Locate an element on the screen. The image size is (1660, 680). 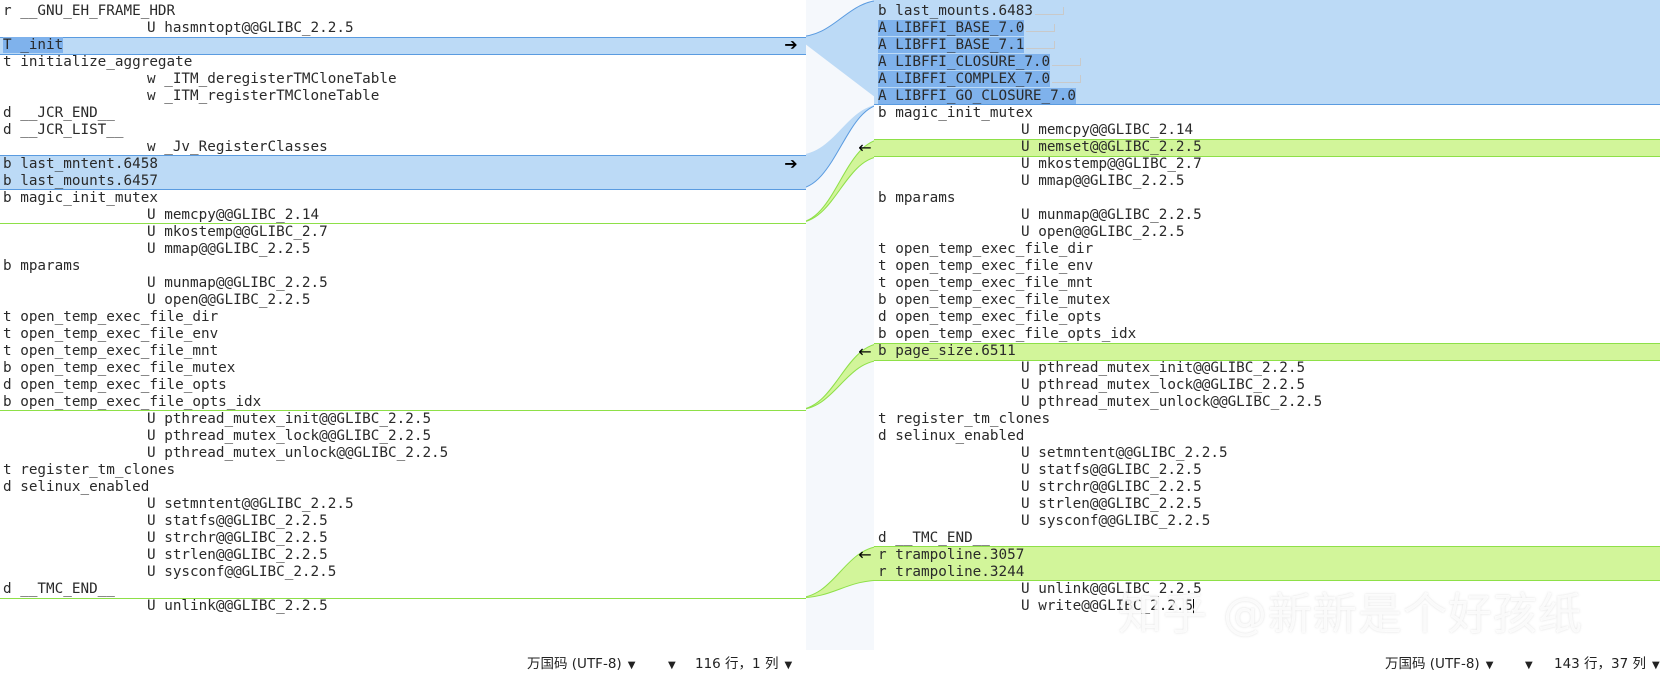
selected-text: A LIBFFI_GO_CLOSURE_7.0 is located at coordinates (977, 96).